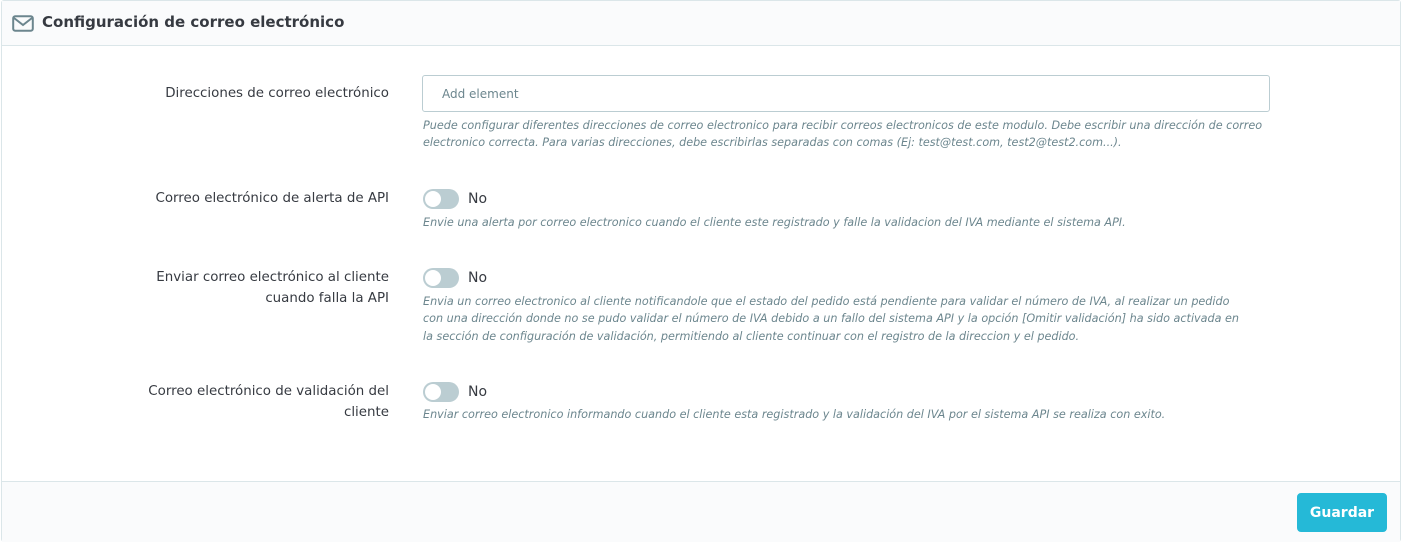  Describe the element at coordinates (23, 23) in the screenshot. I see `envelope-icon` at that location.